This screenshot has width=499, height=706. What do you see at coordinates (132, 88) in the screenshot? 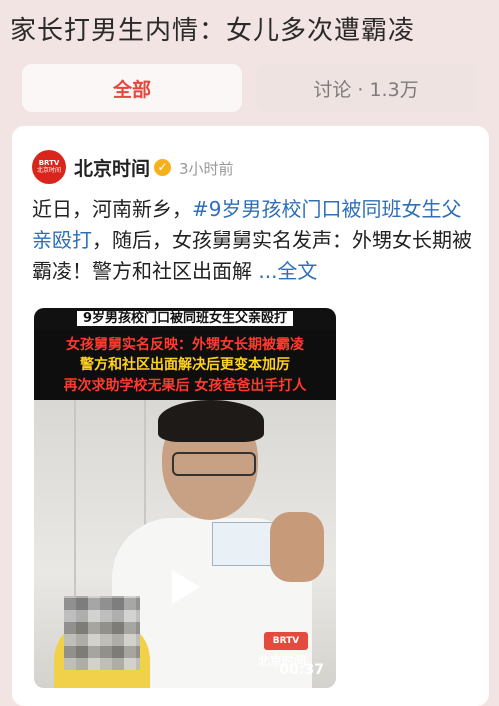
I see `tab-all: 全部` at bounding box center [132, 88].